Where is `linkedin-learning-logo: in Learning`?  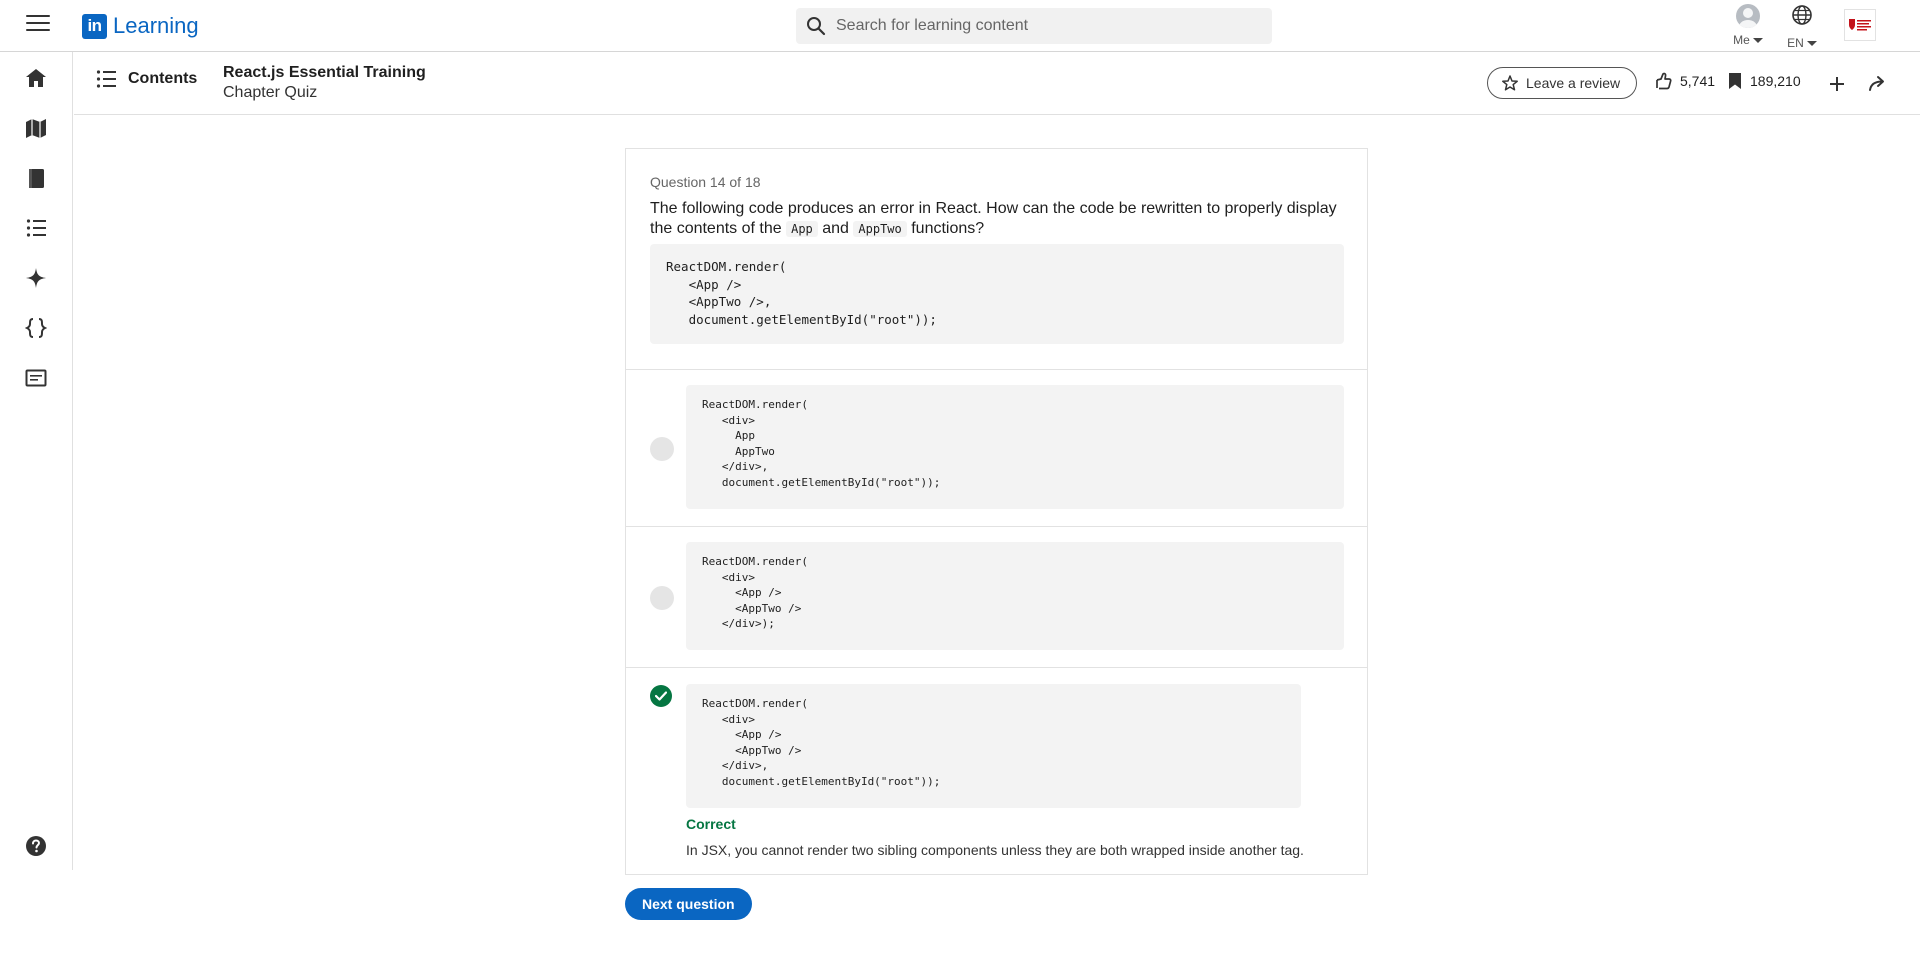 linkedin-learning-logo: in Learning is located at coordinates (140, 26).